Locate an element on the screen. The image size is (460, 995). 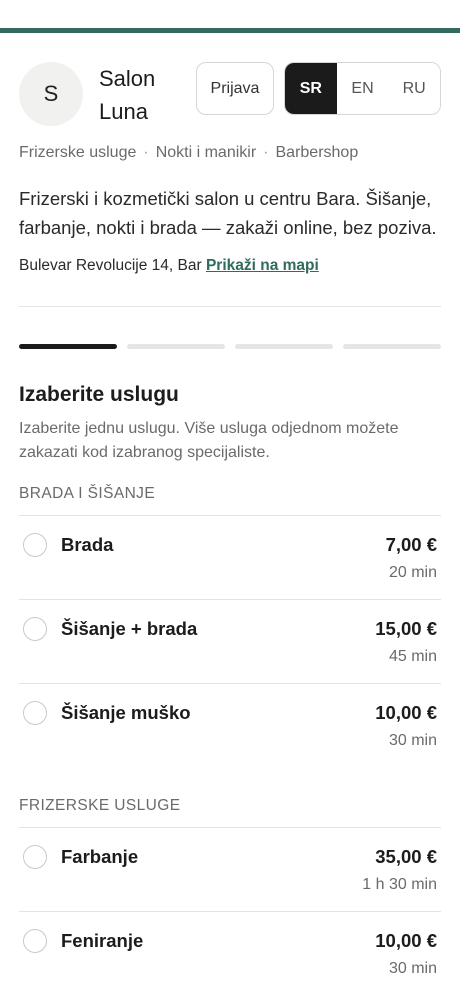
service-duration: 45 min is located at coordinates (412, 656).